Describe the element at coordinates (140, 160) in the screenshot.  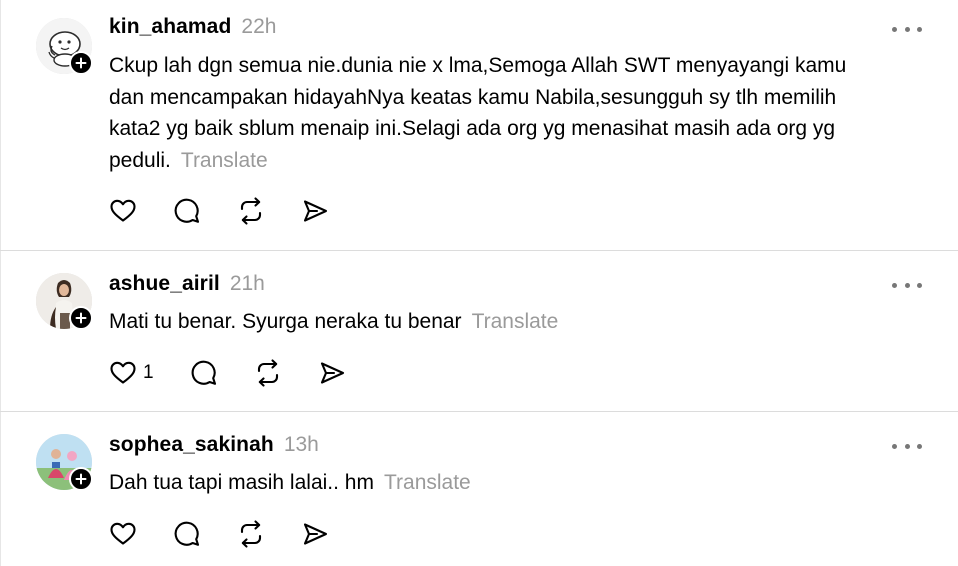
I see `post-text-last: peduli.` at that location.